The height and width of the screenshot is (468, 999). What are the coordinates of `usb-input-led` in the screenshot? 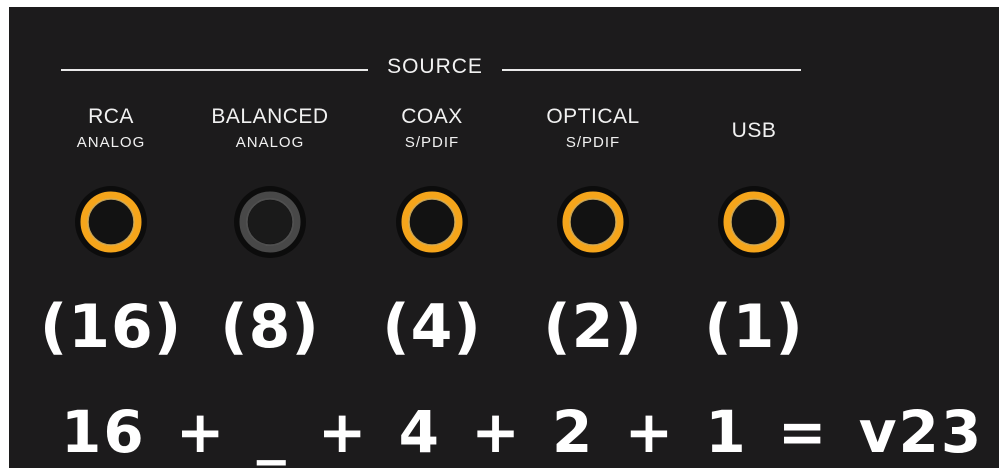 It's located at (754, 222).